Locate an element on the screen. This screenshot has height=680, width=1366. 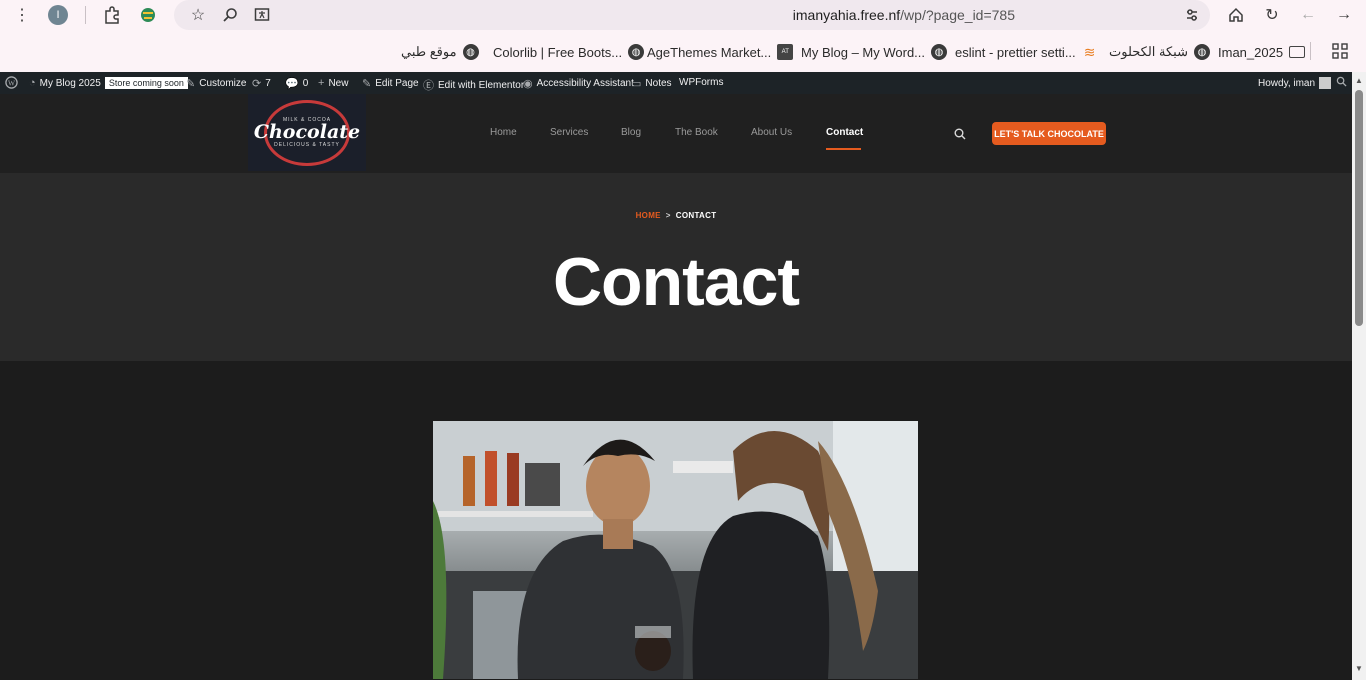
forward-icon: → is located at coordinates (1344, 15).